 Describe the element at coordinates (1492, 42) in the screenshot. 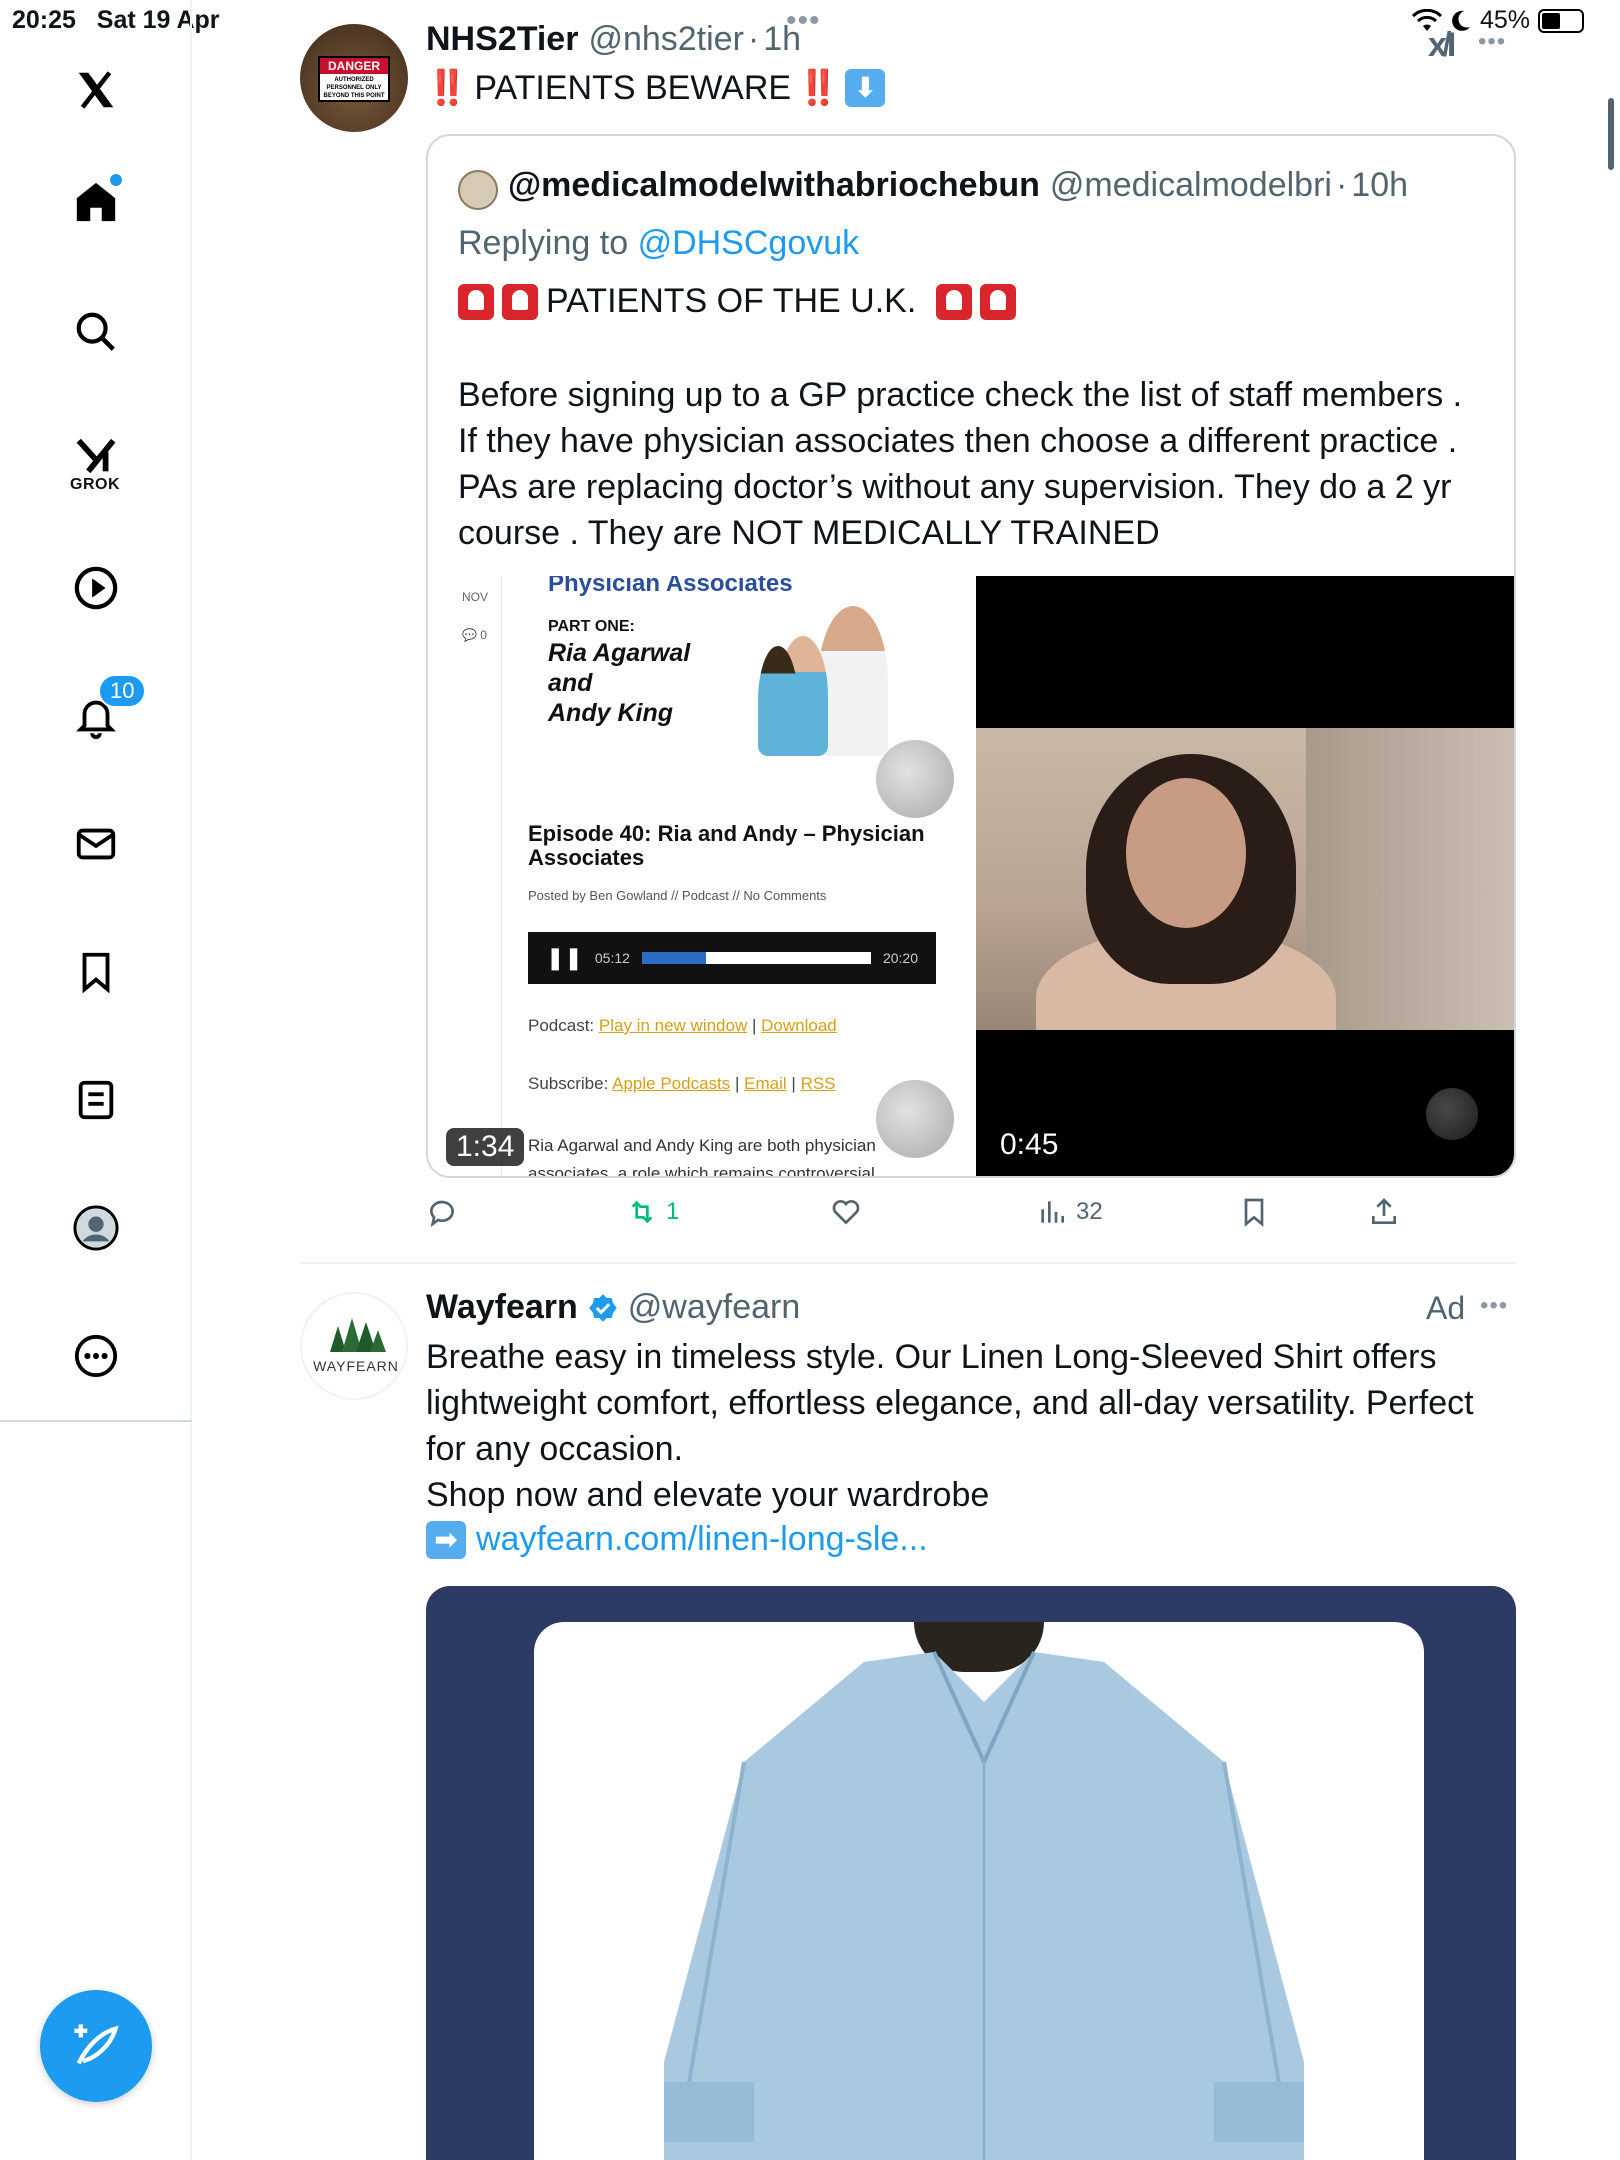

I see `tweet1-more-icon: •••` at that location.